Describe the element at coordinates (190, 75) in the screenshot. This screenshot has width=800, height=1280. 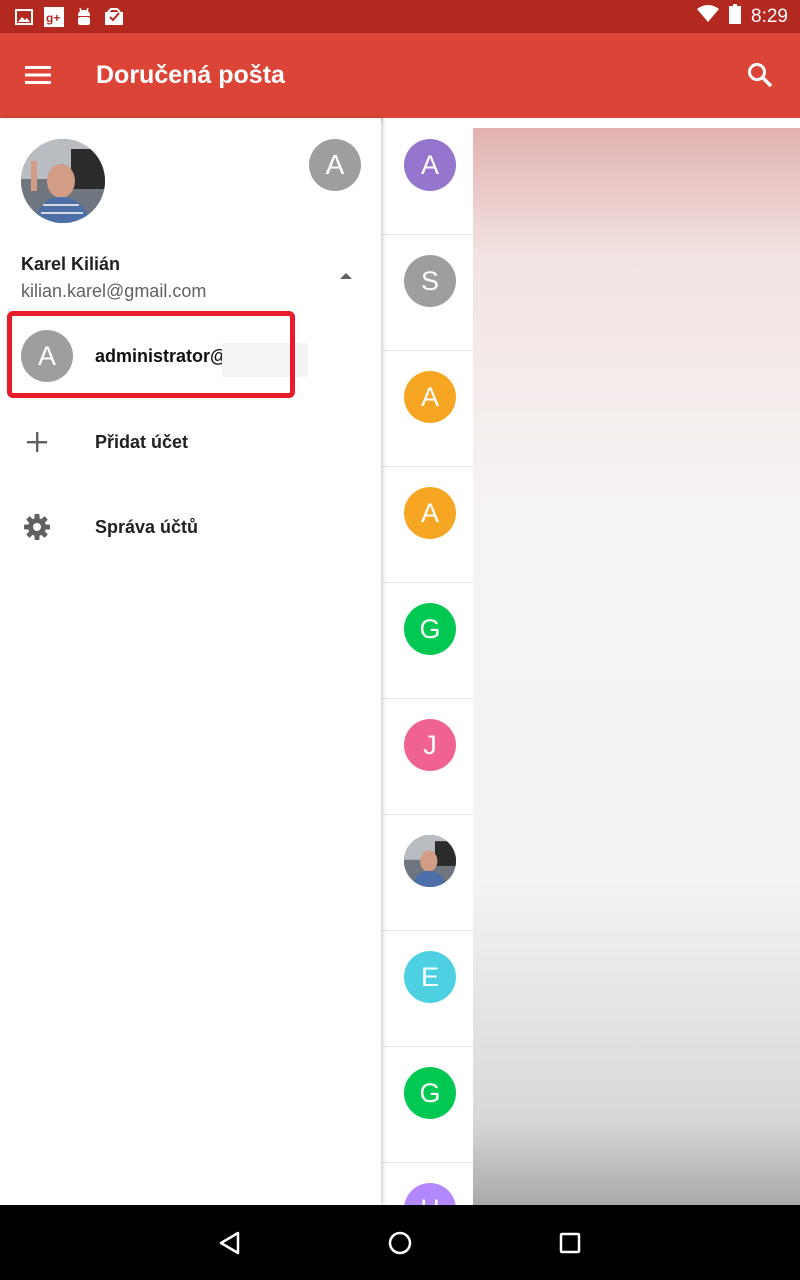
I see `page-title: Doručená pošta` at that location.